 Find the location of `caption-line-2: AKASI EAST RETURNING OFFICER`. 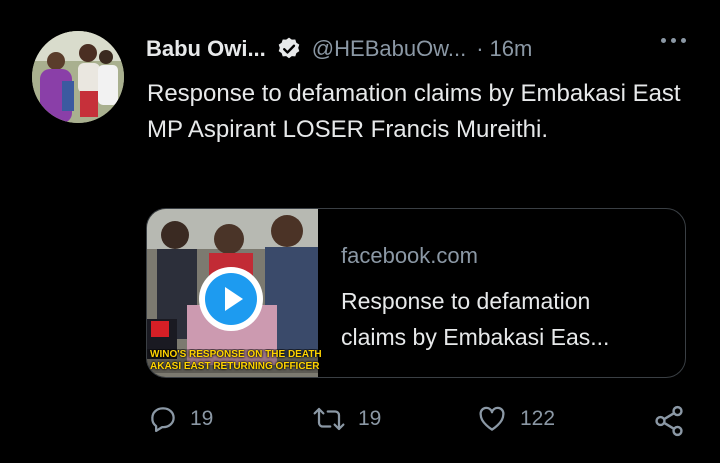

caption-line-2: AKASI EAST RETURNING OFFICER is located at coordinates (235, 366).